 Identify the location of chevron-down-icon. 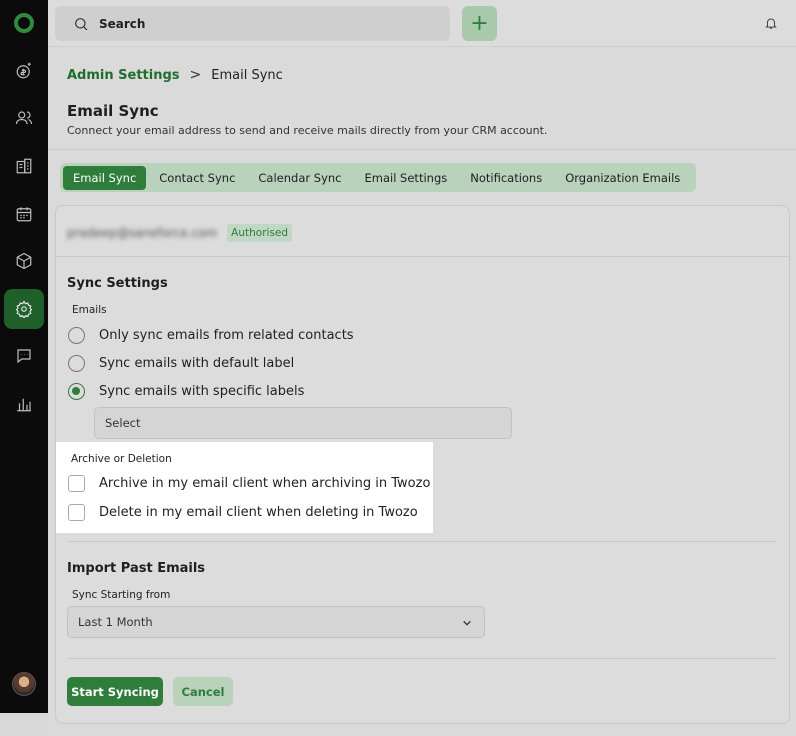
(467, 623).